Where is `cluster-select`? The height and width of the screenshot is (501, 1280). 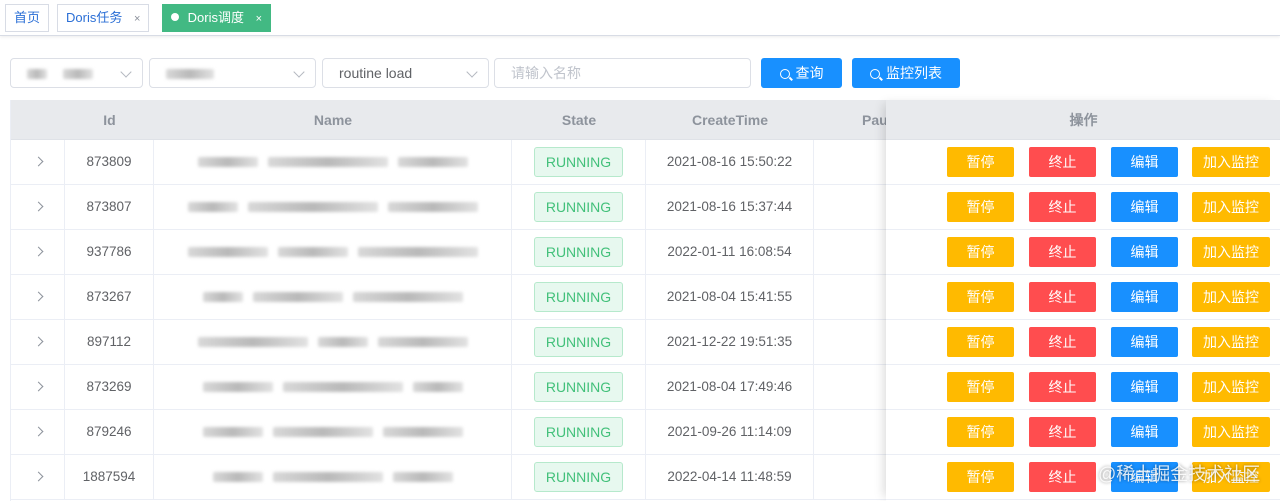 cluster-select is located at coordinates (76, 73).